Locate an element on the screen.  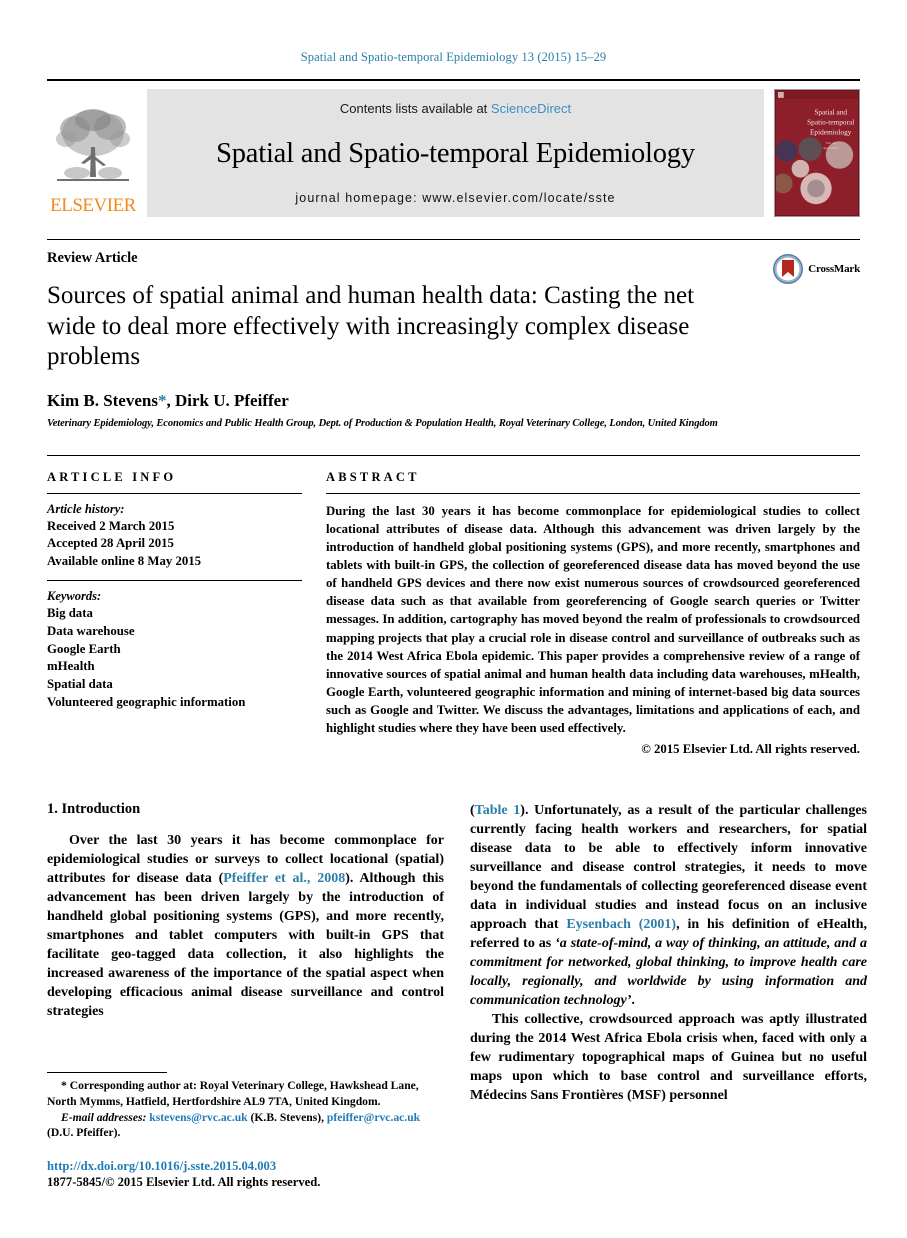
journal-title: Spatial and Spatio-temporal Epidemiology is located at coordinates (455, 153).